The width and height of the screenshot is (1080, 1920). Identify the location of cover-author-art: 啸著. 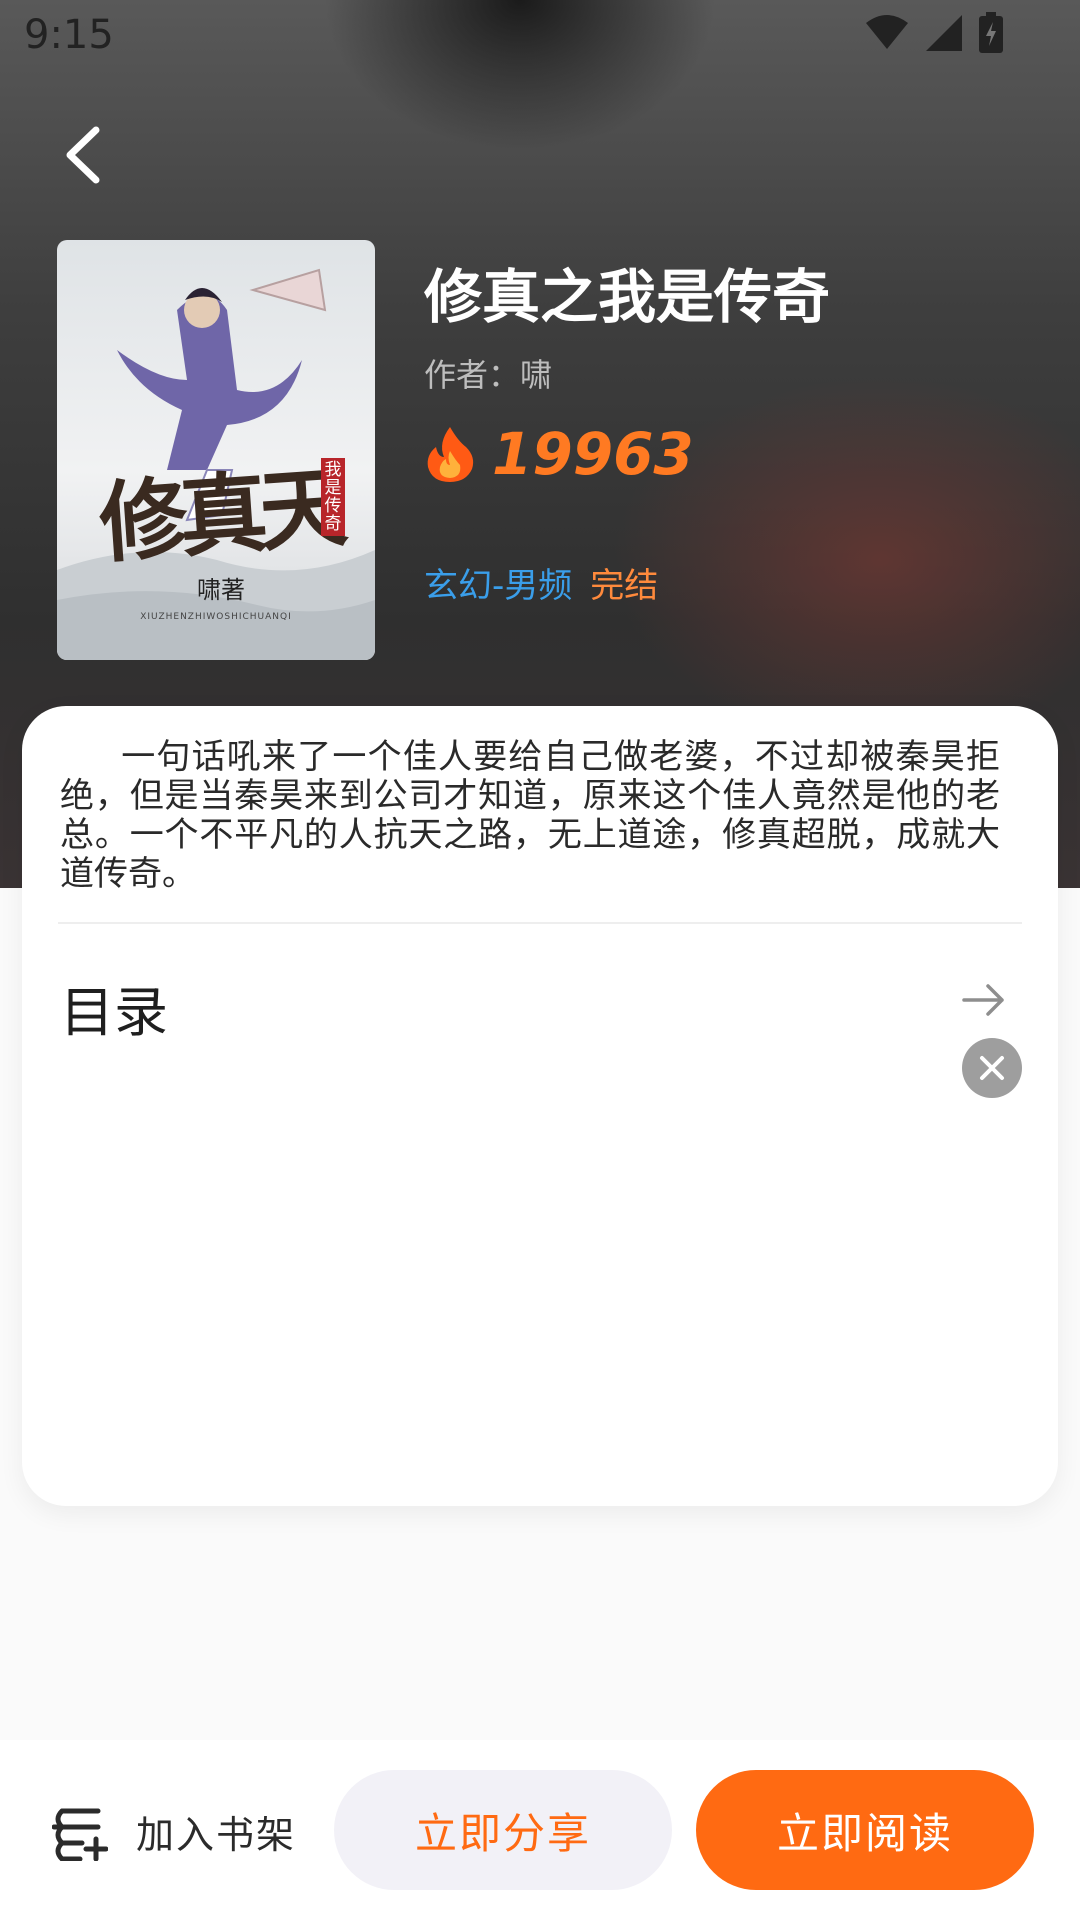
(221, 590).